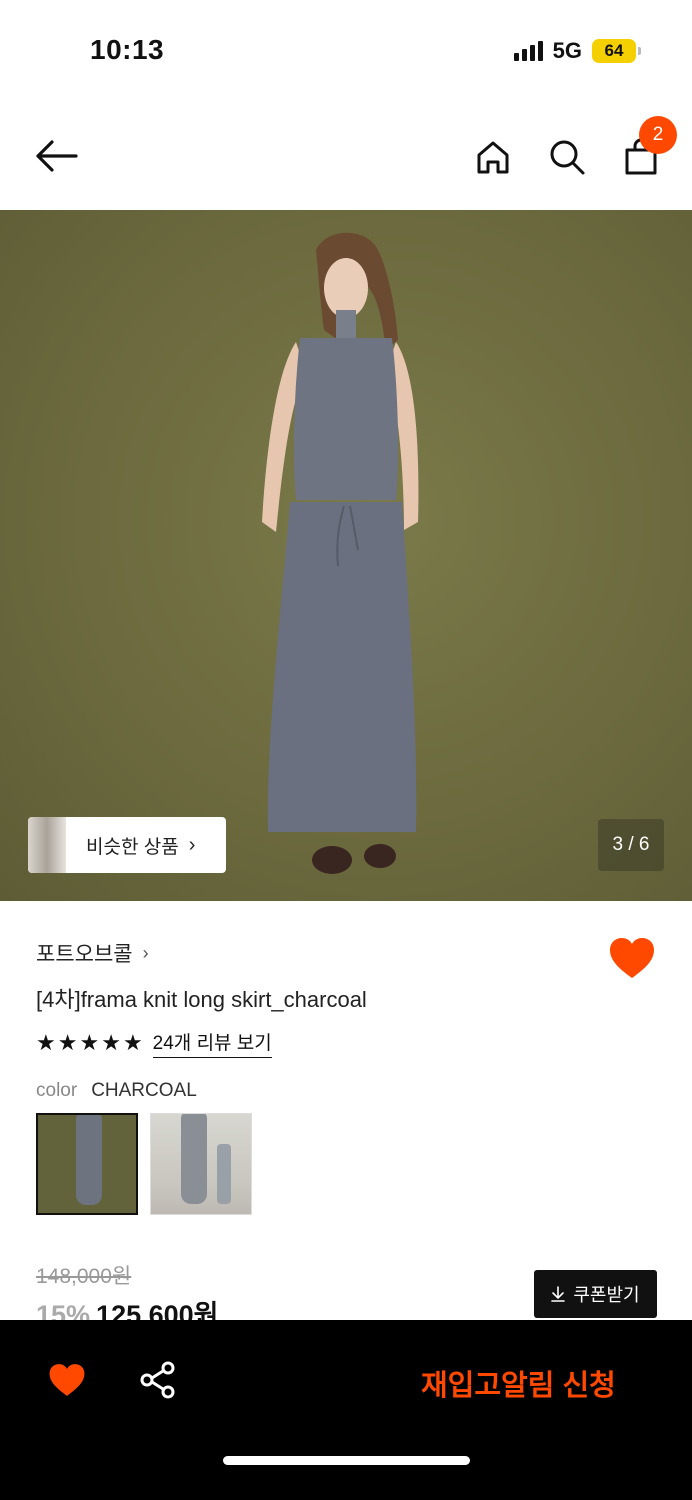 The height and width of the screenshot is (1500, 692). I want to click on share-icon, so click(157, 1380).